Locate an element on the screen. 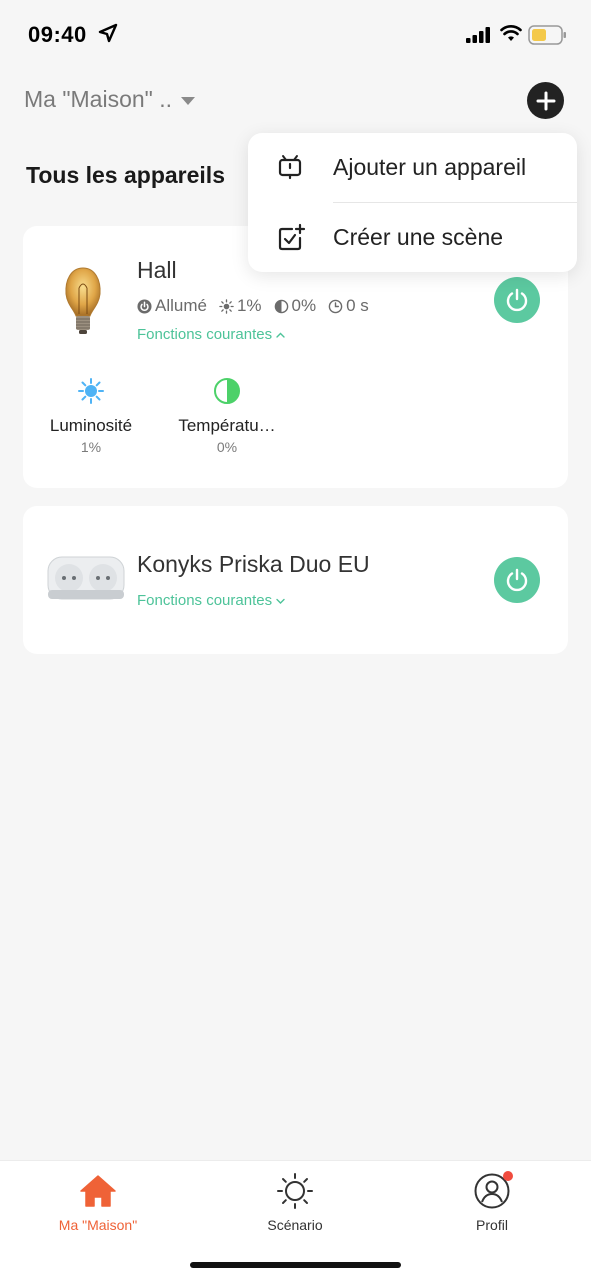 This screenshot has height=1280, width=591. power-status-icon is located at coordinates (144, 306).